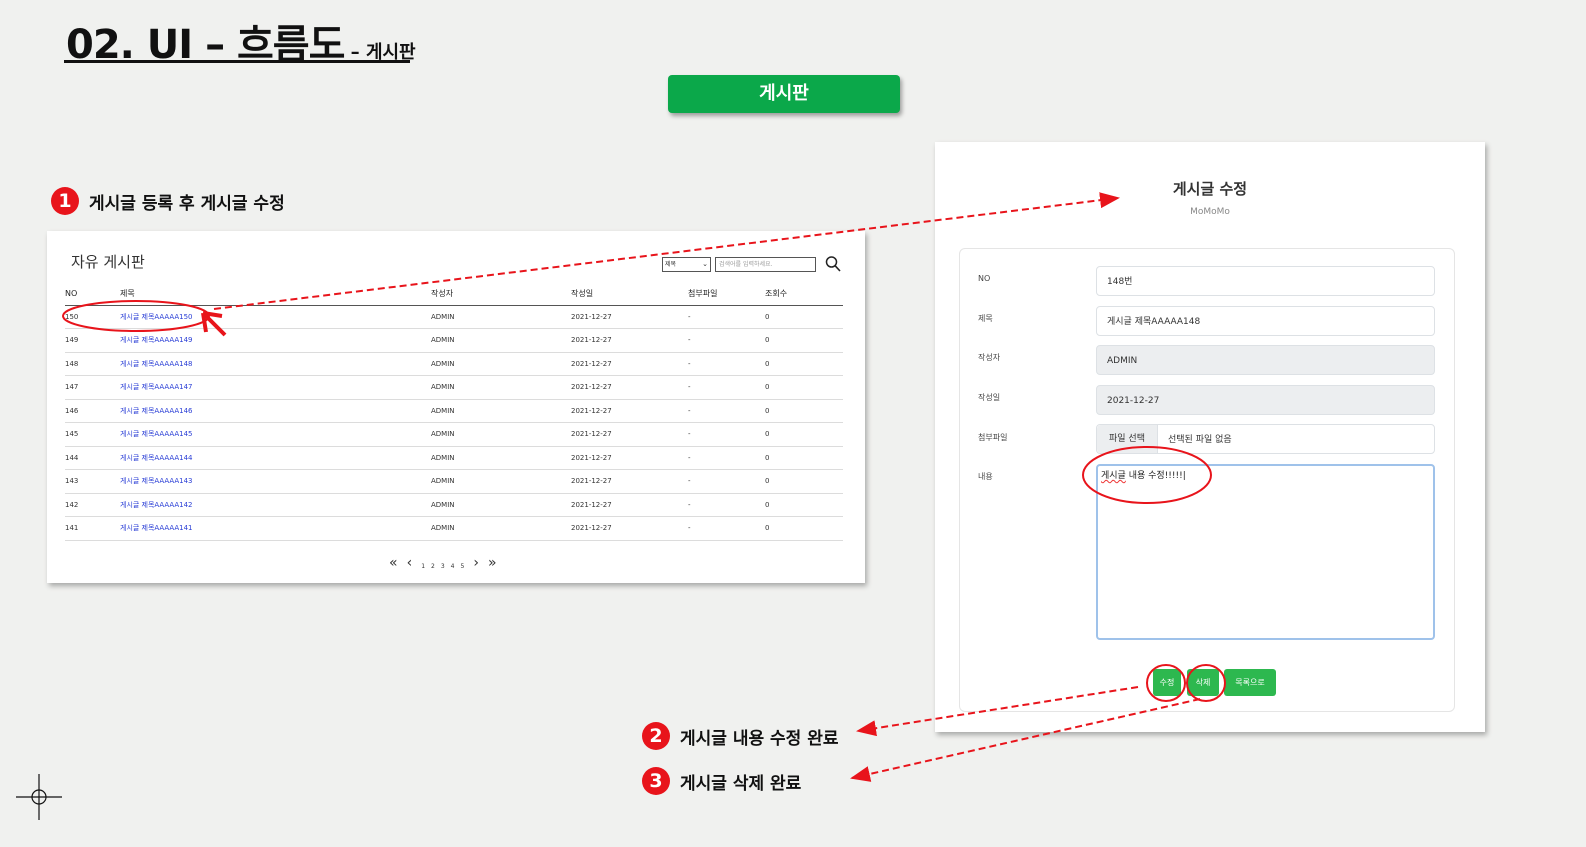 This screenshot has width=1586, height=847. I want to click on content-label: 내용, so click(985, 476).